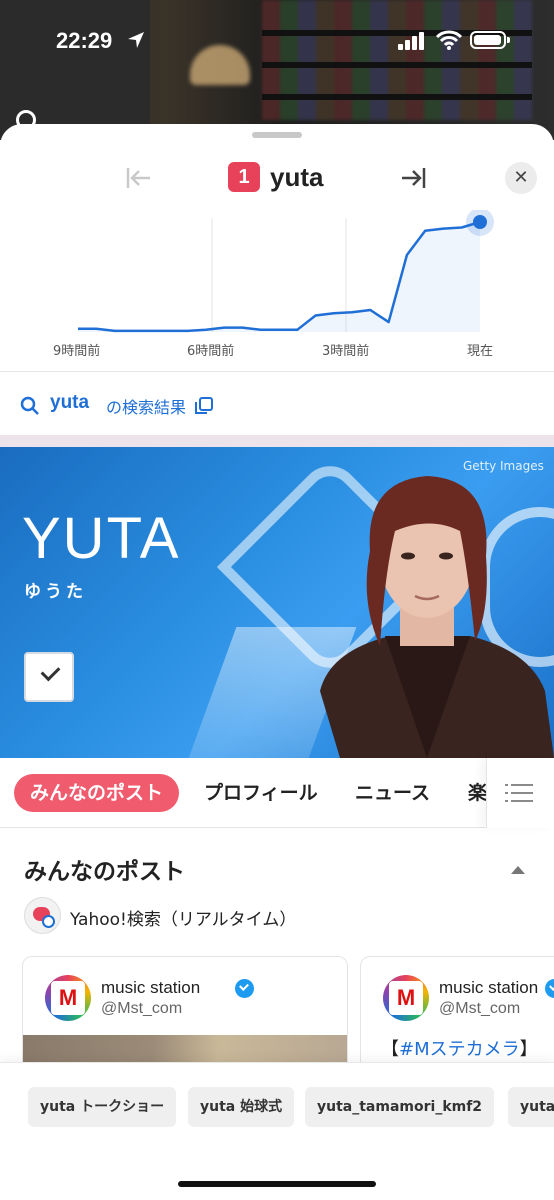 The width and height of the screenshot is (554, 1200). What do you see at coordinates (531, 1107) in the screenshot?
I see `related-search-chip: yuta` at bounding box center [531, 1107].